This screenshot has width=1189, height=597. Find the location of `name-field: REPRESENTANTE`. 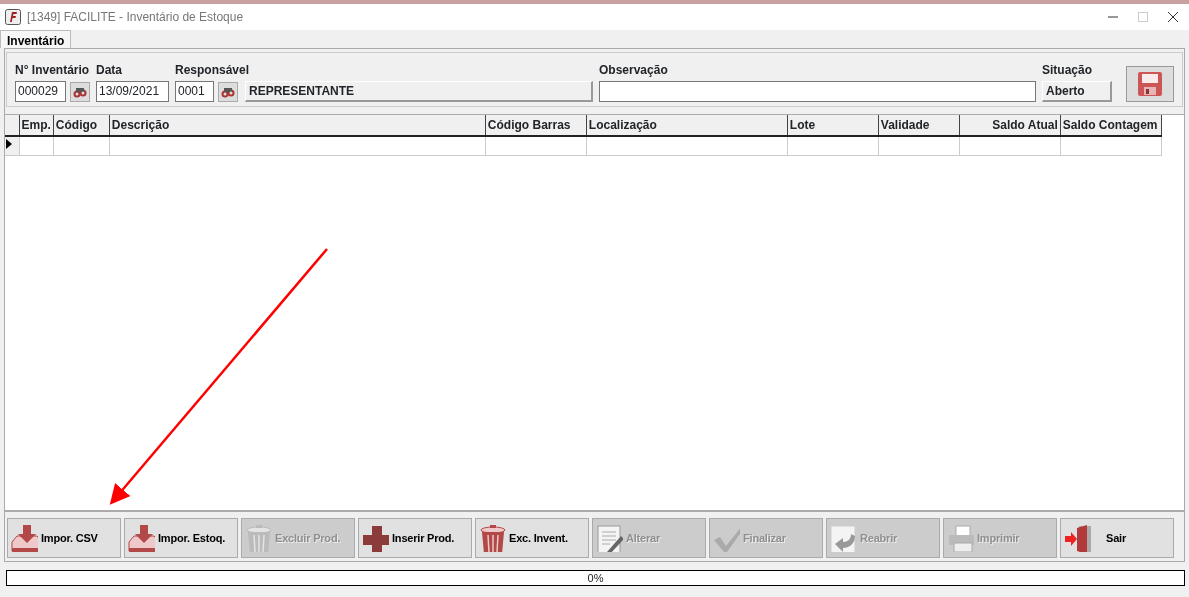

name-field: REPRESENTANTE is located at coordinates (419, 91).